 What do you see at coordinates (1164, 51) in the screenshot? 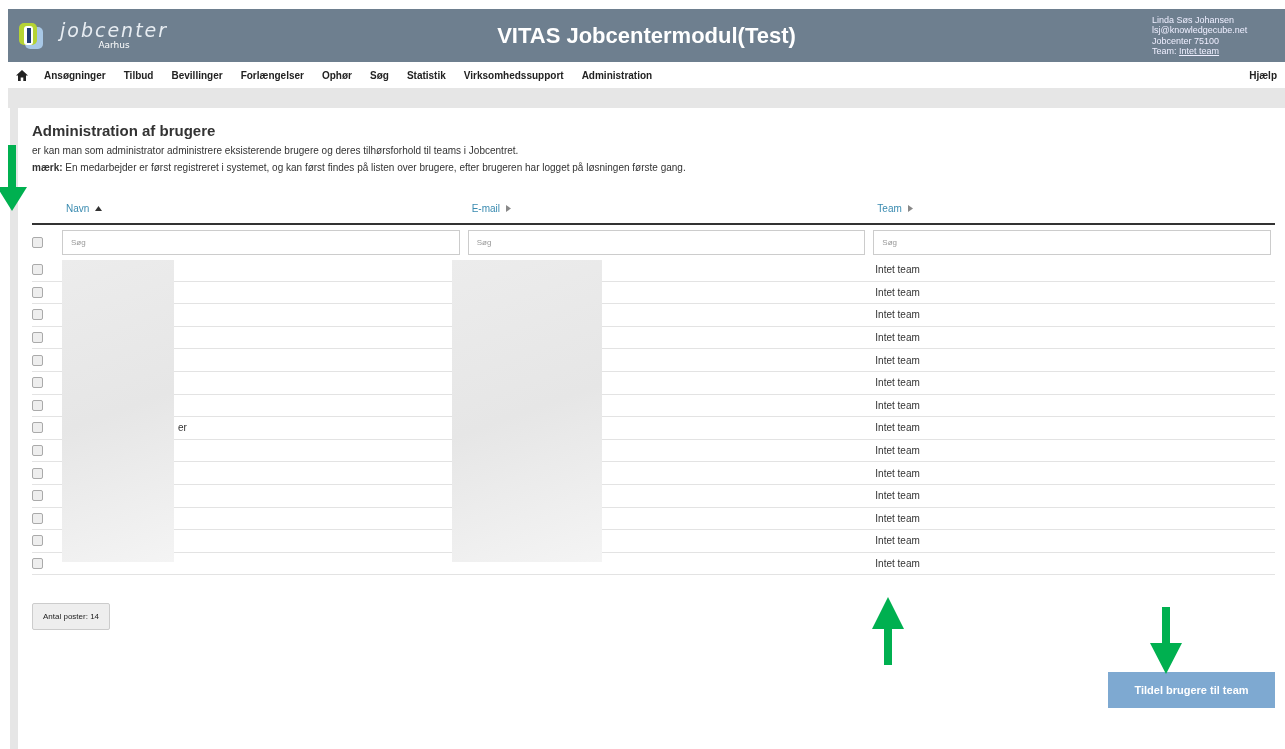
I see `team-label: Team:` at bounding box center [1164, 51].